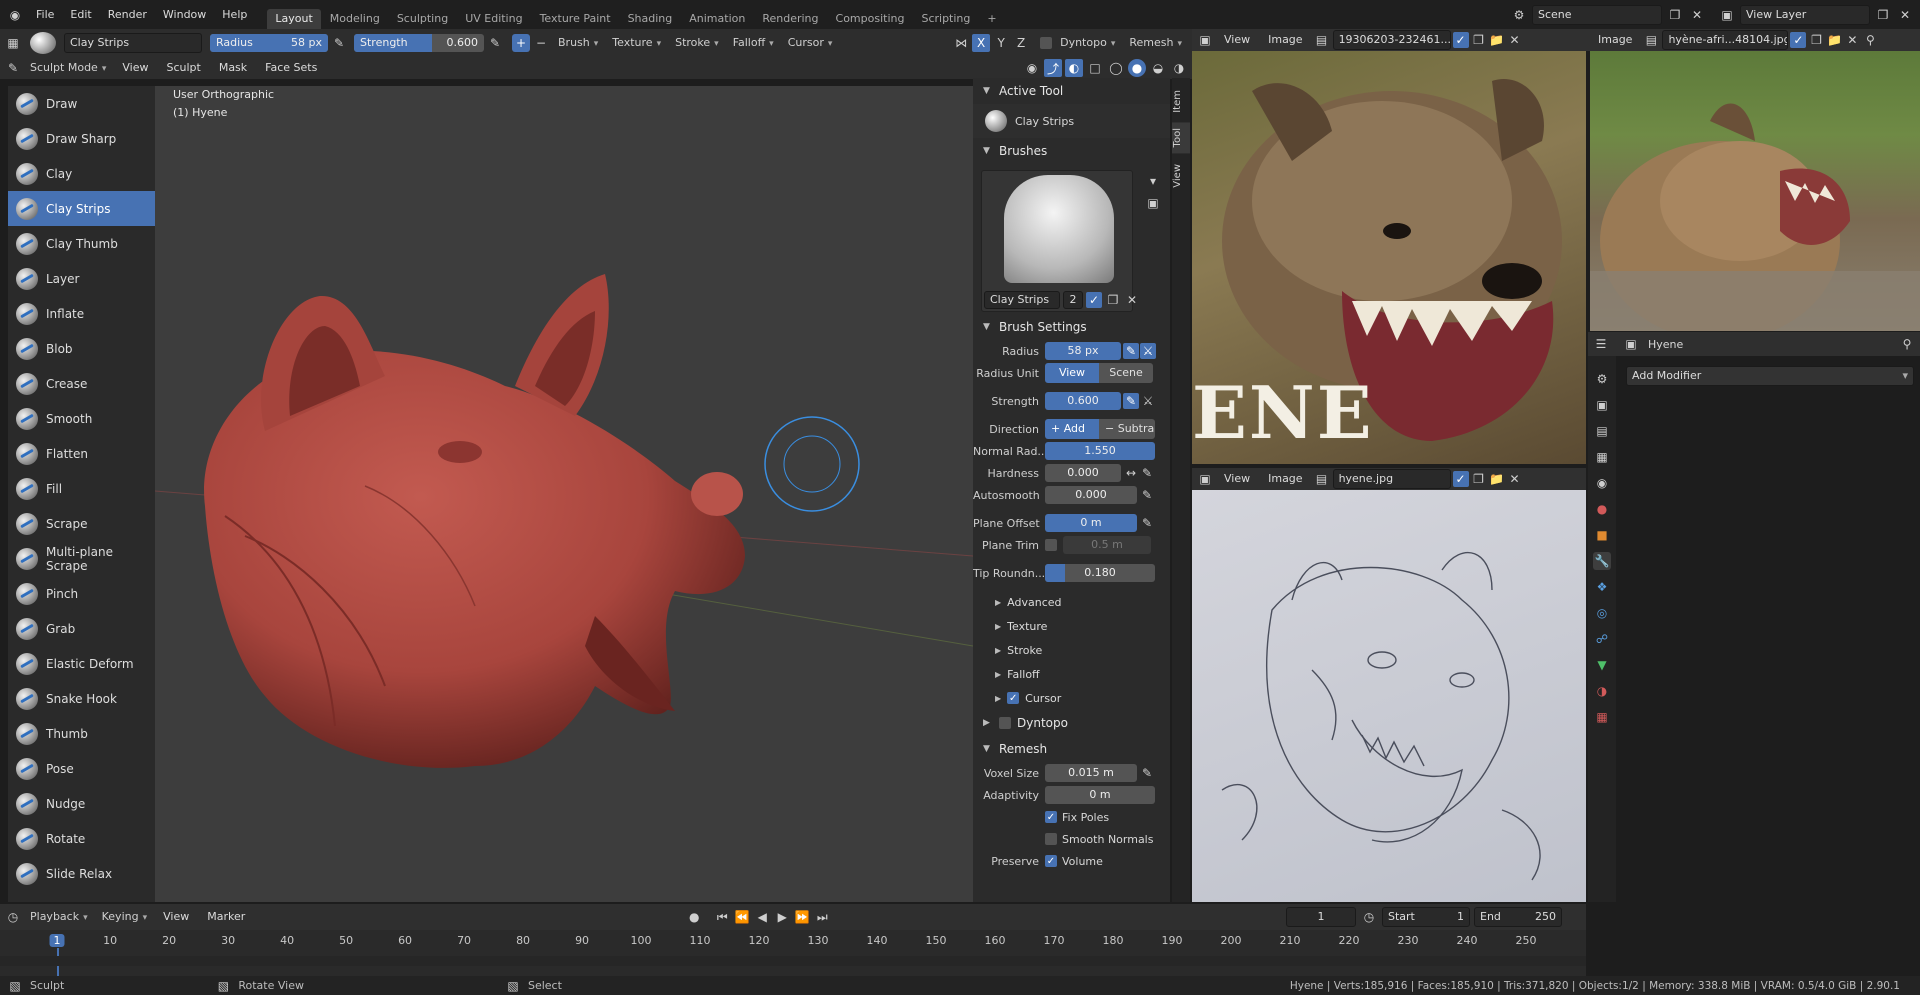  I want to click on dyntopo-menu: Dyntopo, so click(1087, 43).